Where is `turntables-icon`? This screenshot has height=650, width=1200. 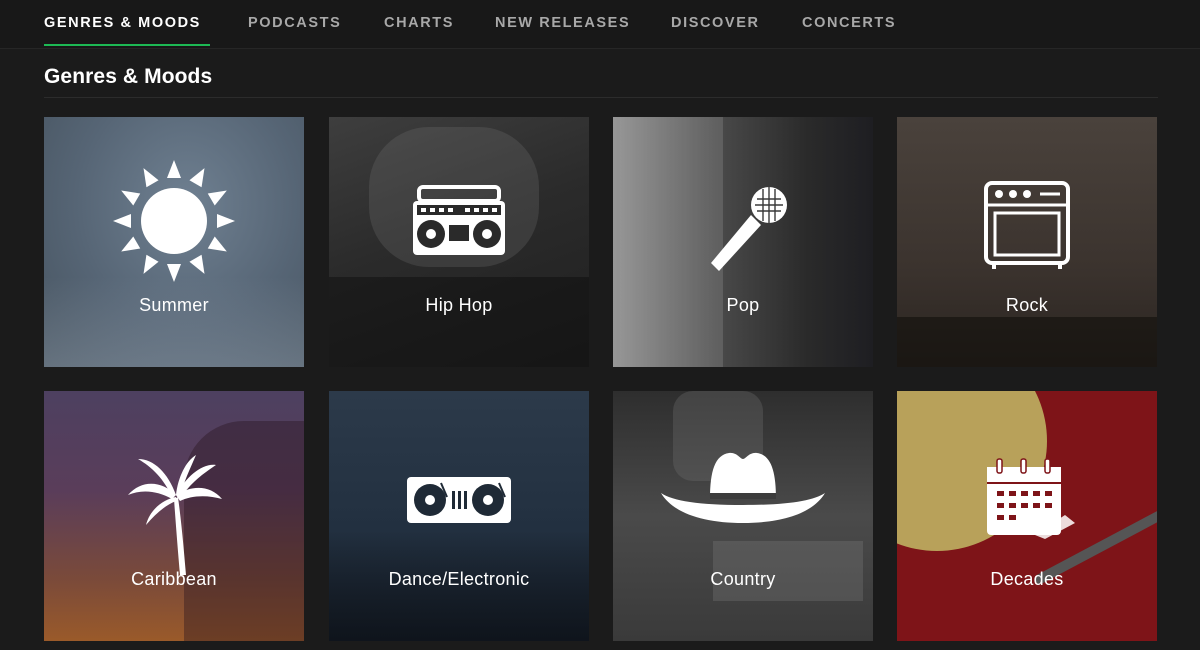
turntables-icon is located at coordinates (459, 500).